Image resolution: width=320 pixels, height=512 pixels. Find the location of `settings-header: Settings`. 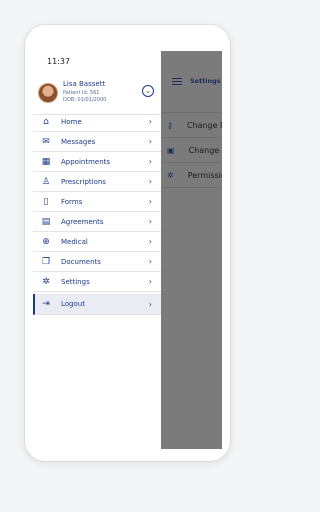

settings-header: Settings is located at coordinates (191, 82).